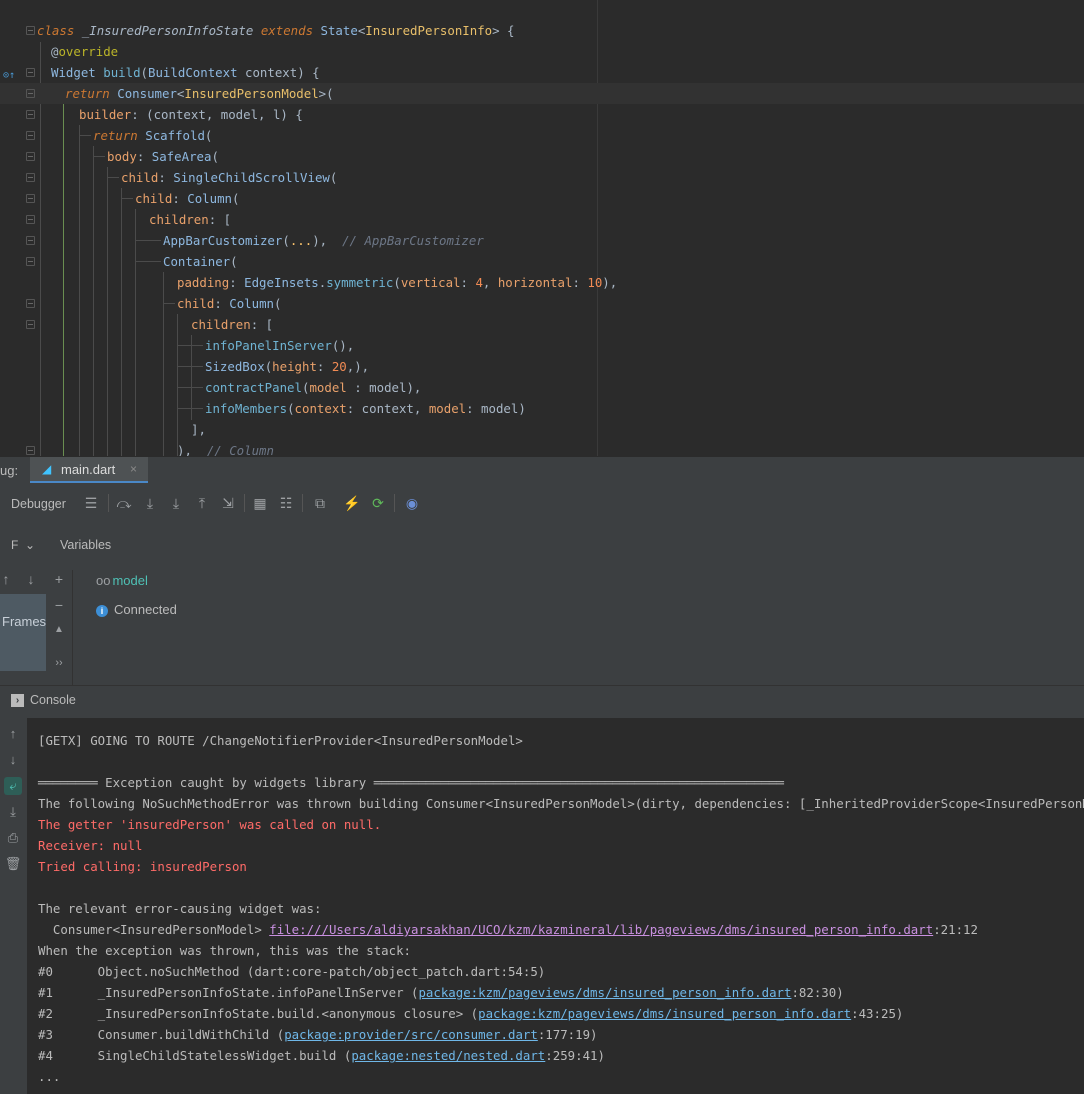 This screenshot has width=1084, height=1094. What do you see at coordinates (13, 838) in the screenshot?
I see `print-icon: ⎙` at bounding box center [13, 838].